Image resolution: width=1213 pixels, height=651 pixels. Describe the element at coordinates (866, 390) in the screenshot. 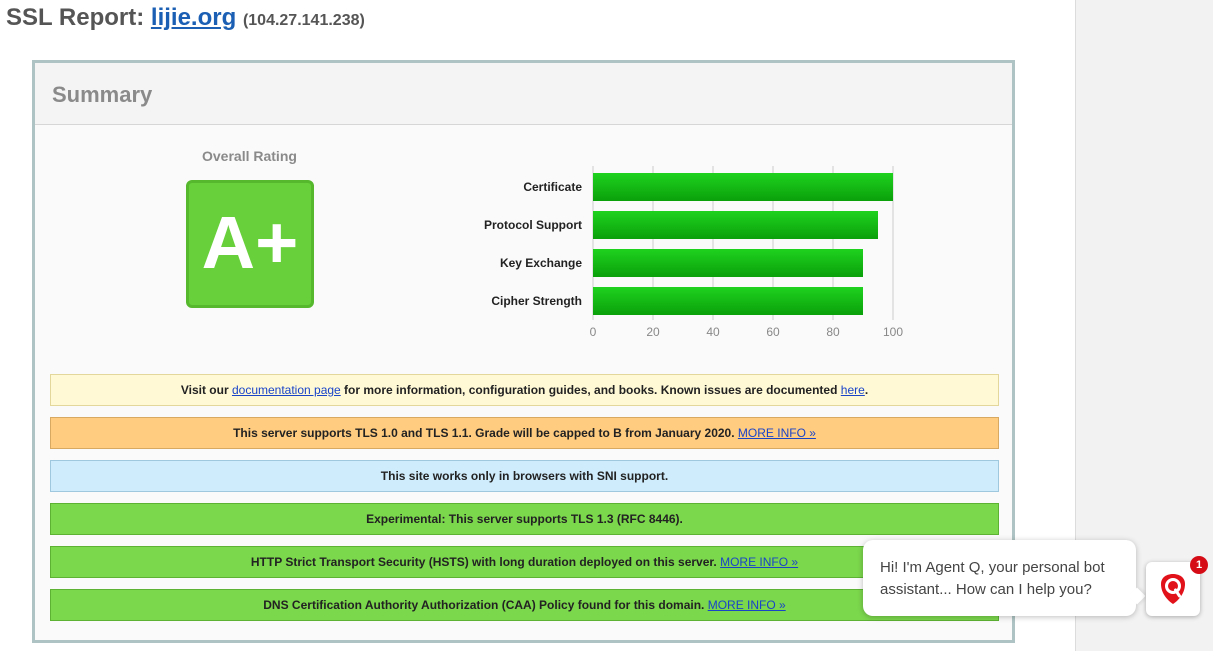

I see `doc-text-after: .` at that location.